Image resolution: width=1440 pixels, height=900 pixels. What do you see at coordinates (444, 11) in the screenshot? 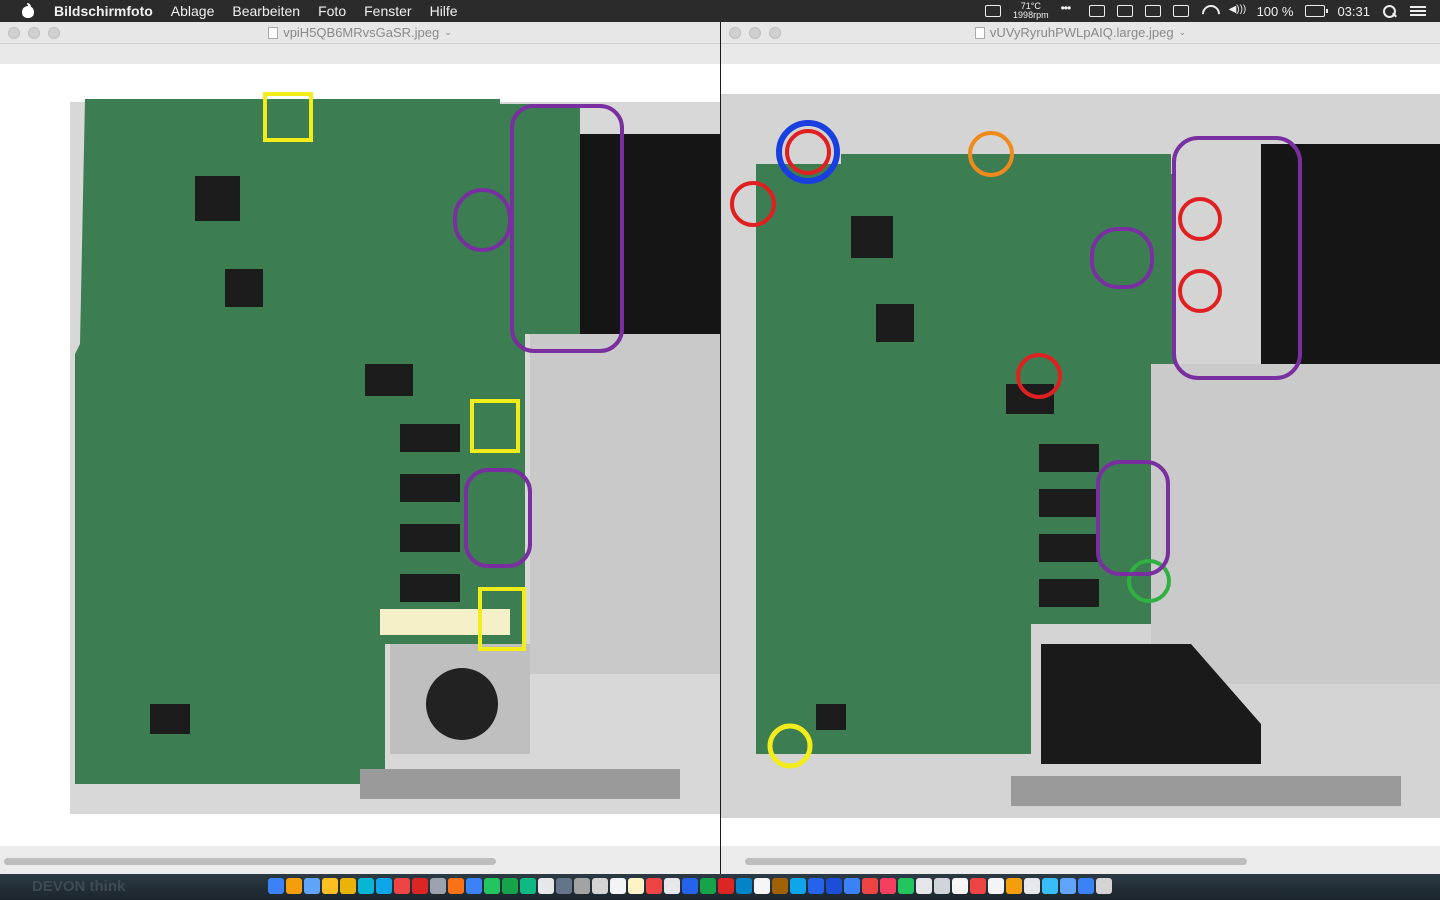
I see `menu-hilfe: Hilfe` at bounding box center [444, 11].